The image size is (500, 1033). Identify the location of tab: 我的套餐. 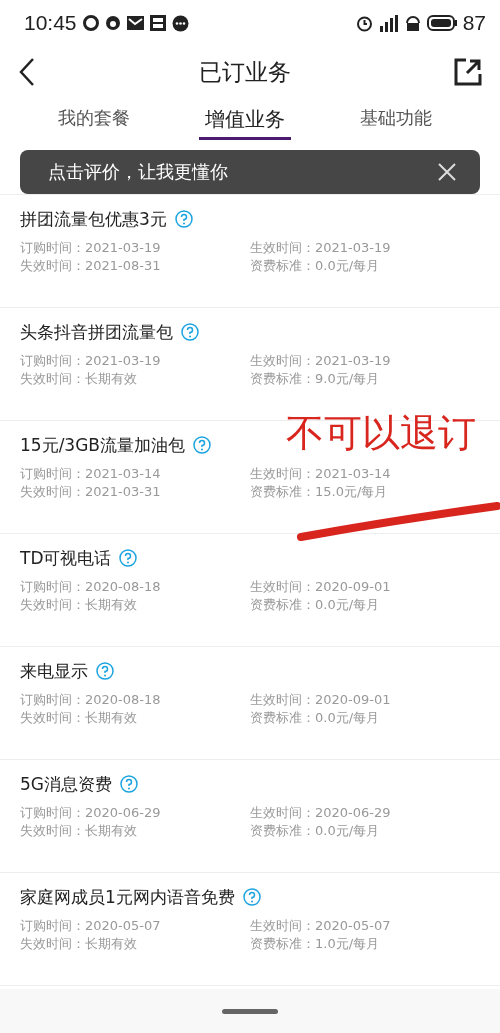
(93, 120).